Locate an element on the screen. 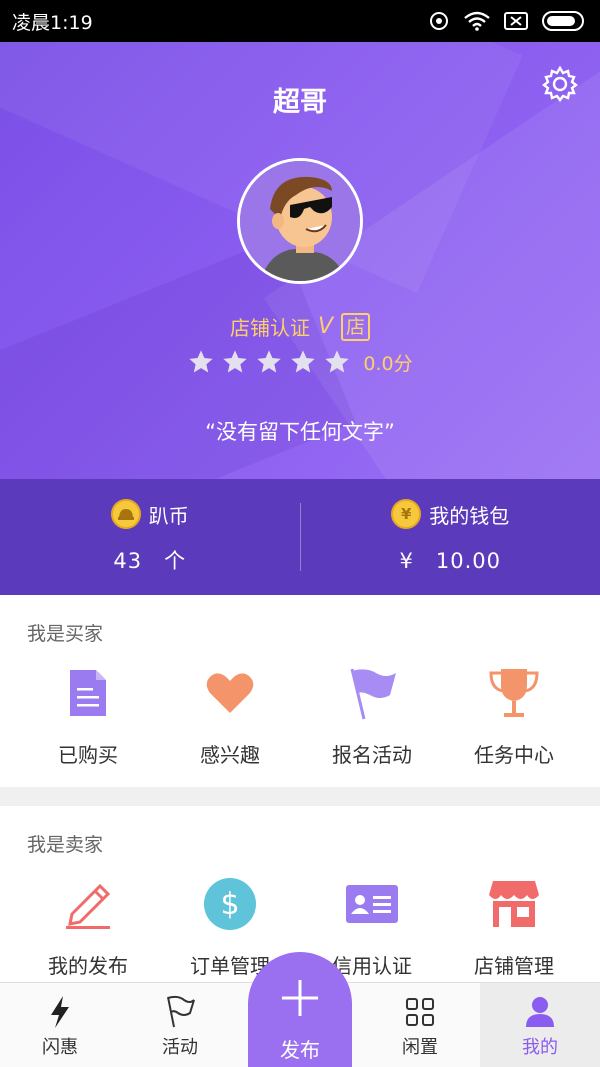  task-center-item: 任务中心 is located at coordinates (514, 716).